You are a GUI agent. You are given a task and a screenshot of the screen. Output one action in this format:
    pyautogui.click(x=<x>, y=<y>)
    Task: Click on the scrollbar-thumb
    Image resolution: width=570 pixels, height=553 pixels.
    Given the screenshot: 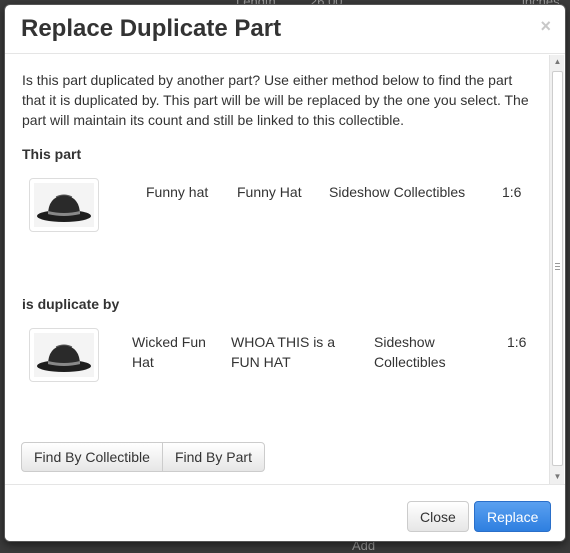 What is the action you would take?
    pyautogui.click(x=557, y=268)
    